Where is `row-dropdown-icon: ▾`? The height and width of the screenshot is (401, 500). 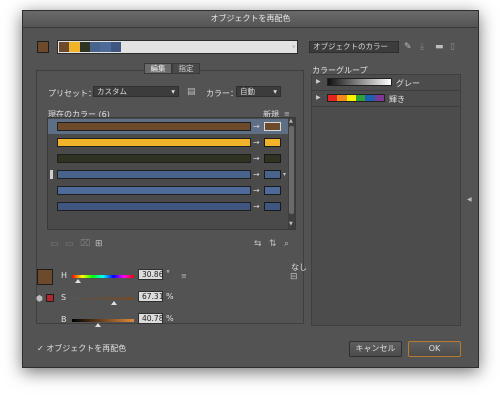
row-dropdown-icon: ▾ is located at coordinates (284, 175).